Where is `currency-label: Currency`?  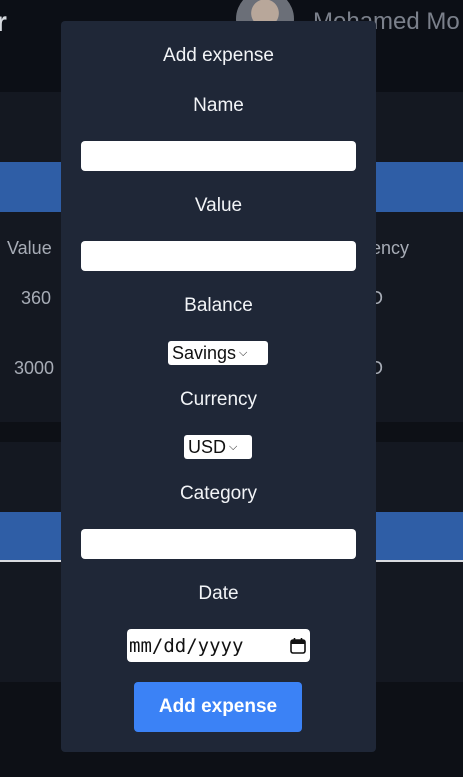 currency-label: Currency is located at coordinates (218, 399).